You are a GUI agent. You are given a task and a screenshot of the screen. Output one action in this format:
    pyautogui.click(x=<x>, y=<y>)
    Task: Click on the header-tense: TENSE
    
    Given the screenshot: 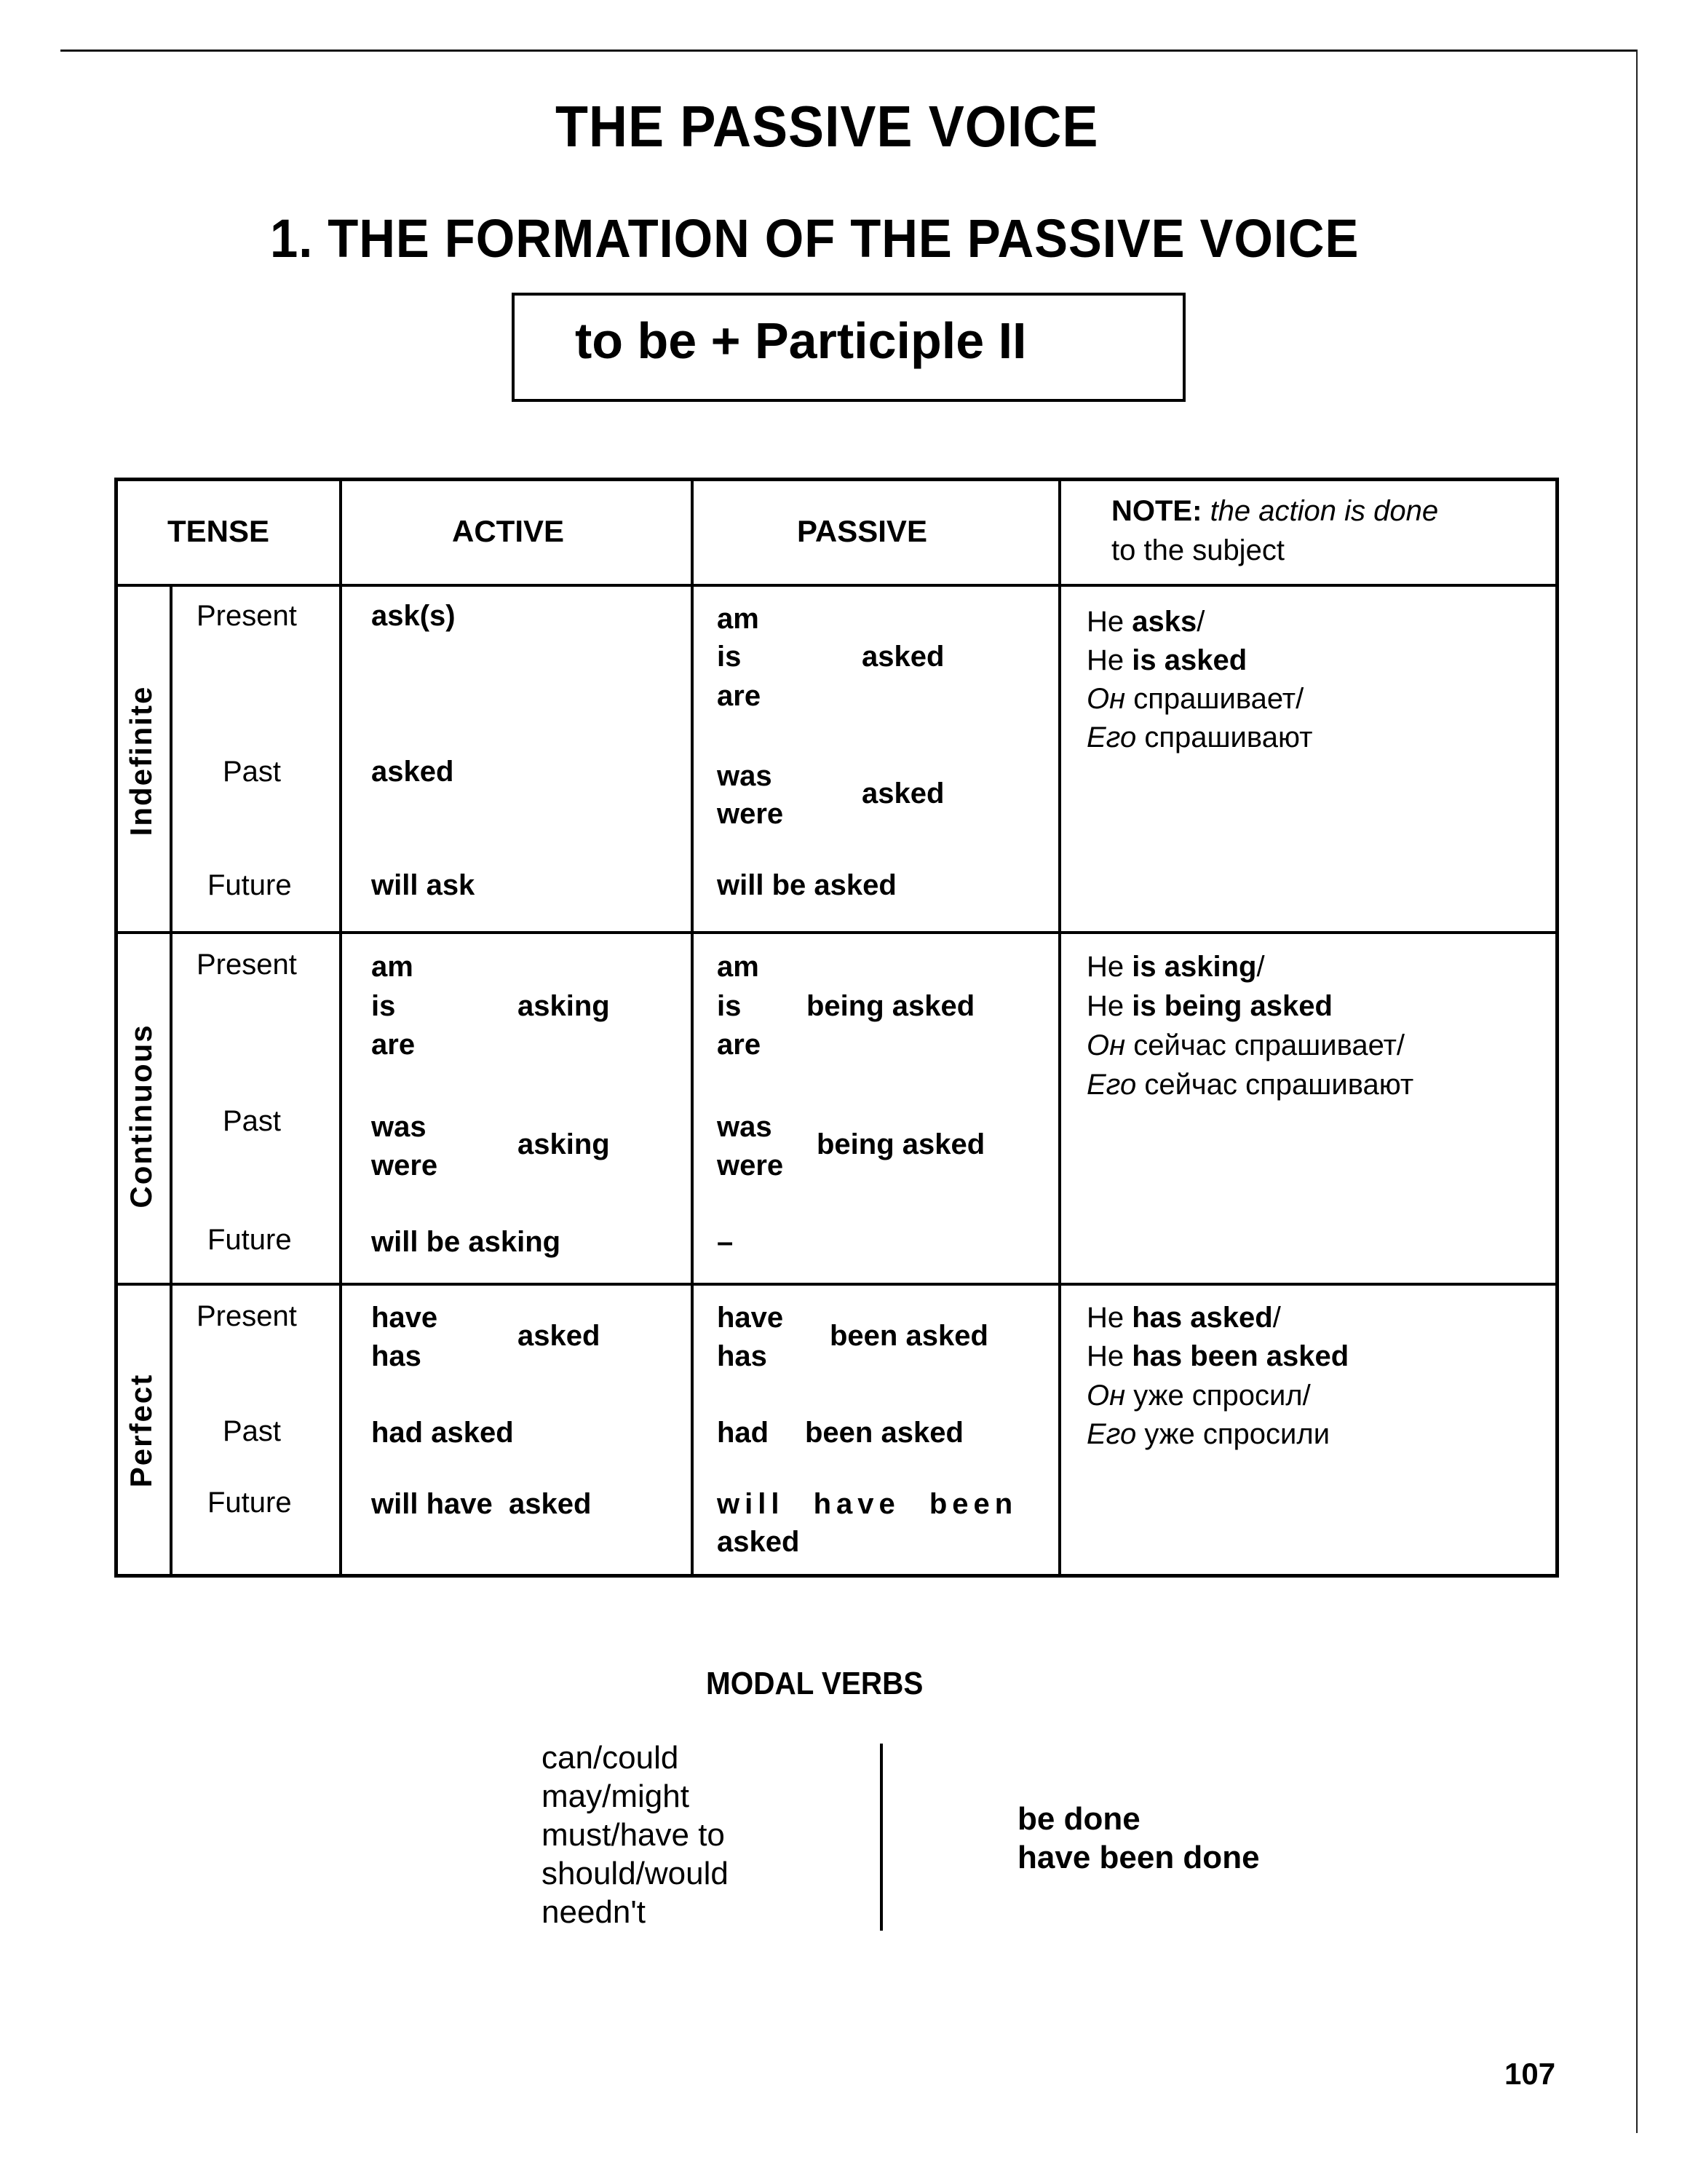 What is the action you would take?
    pyautogui.click(x=219, y=531)
    